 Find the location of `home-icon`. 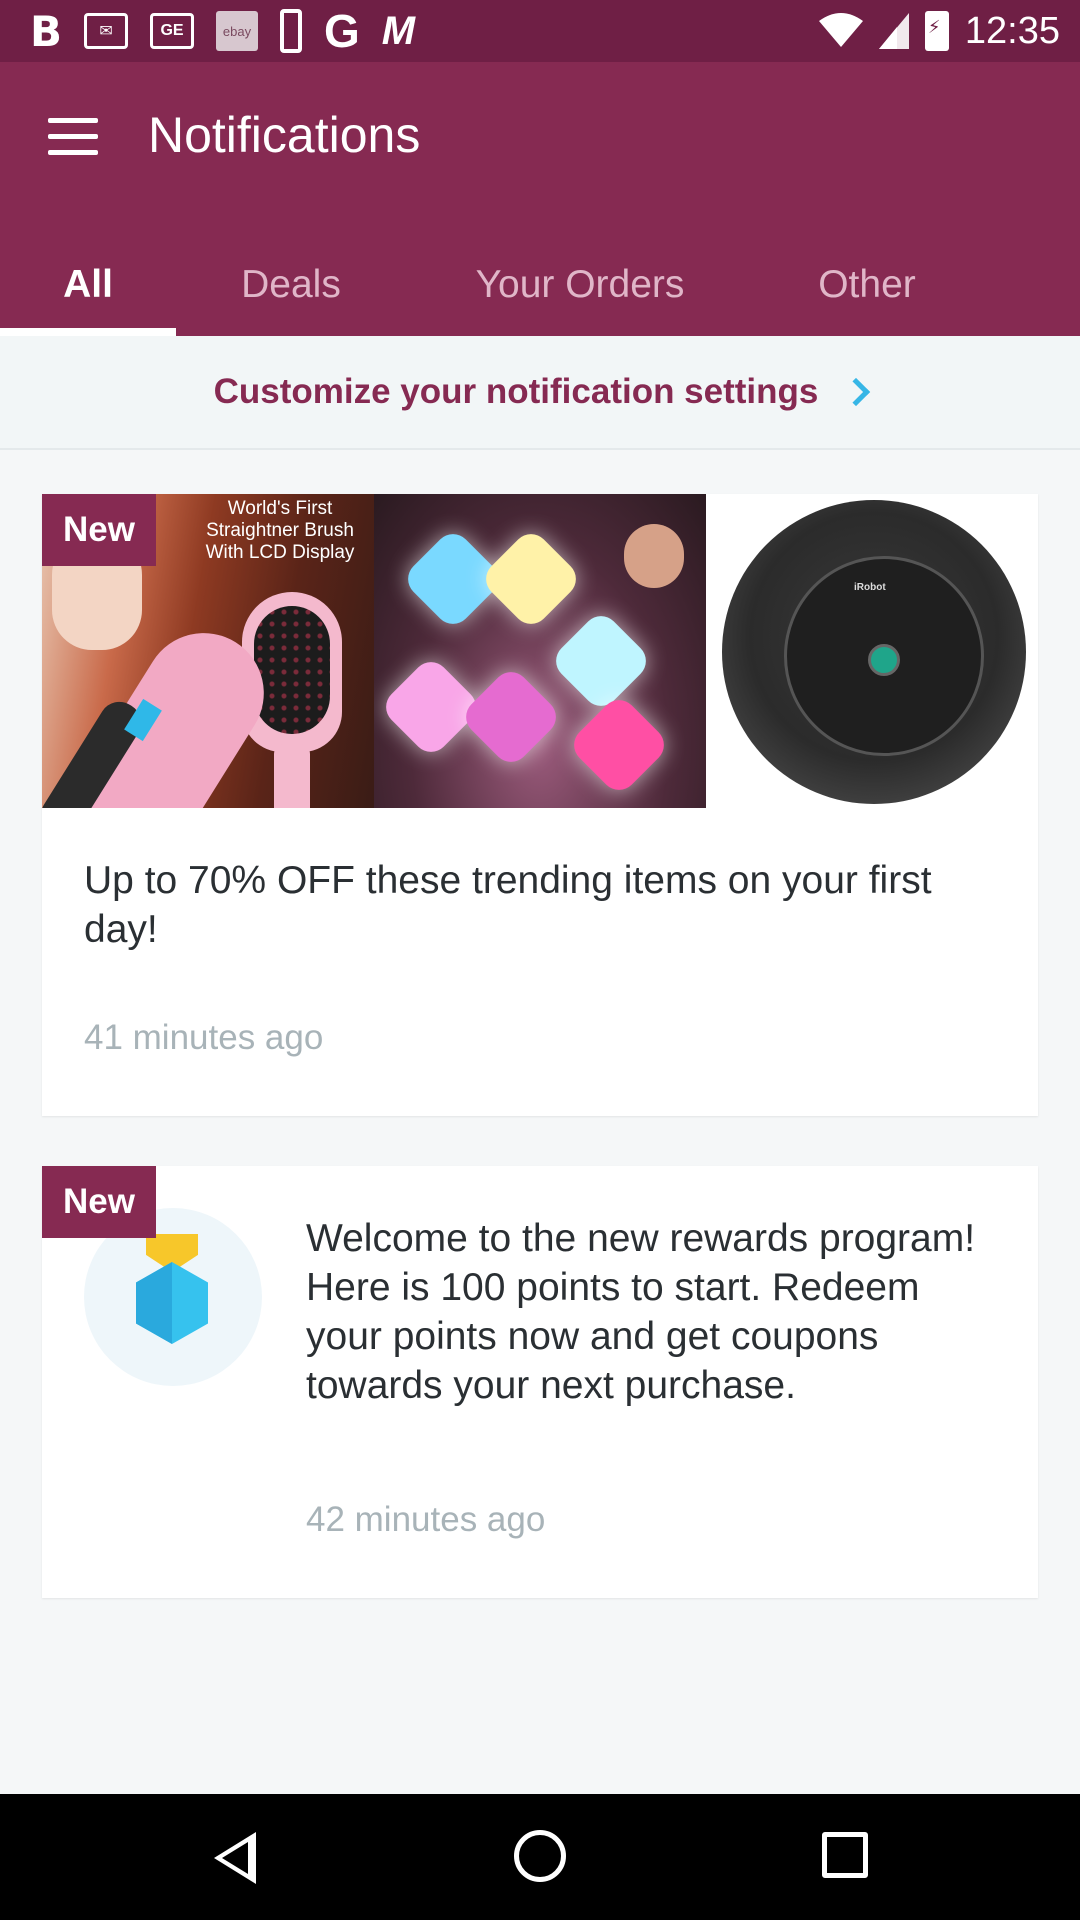

home-icon is located at coordinates (540, 1856).